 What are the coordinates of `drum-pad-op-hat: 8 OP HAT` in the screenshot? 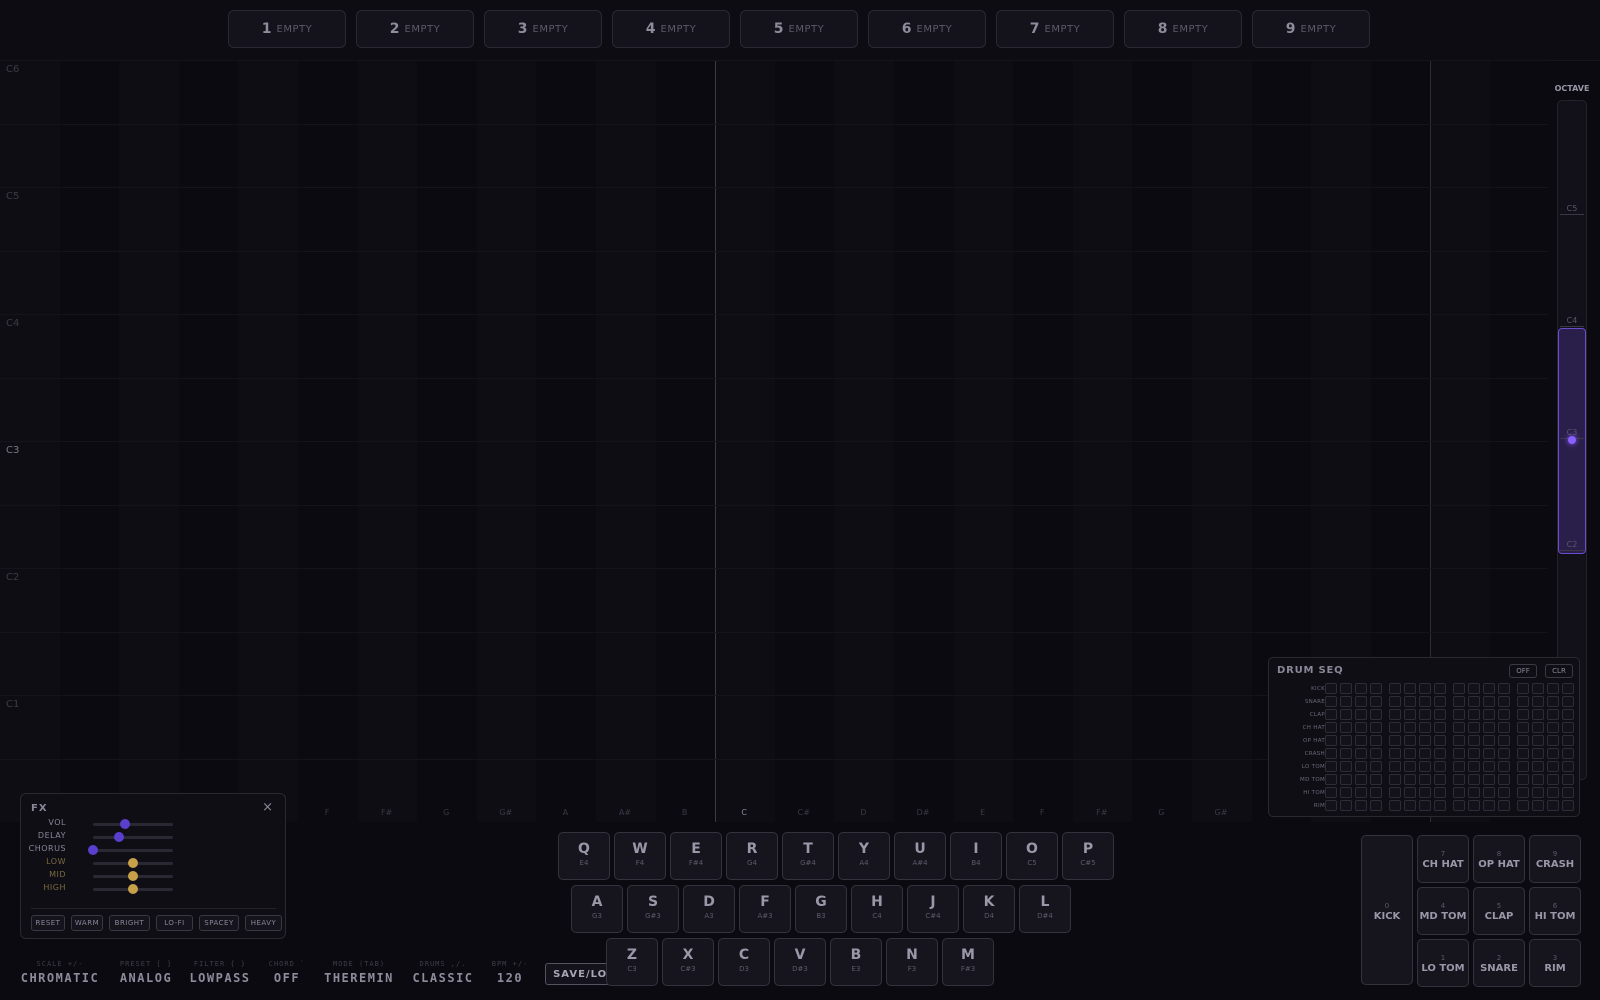 It's located at (1499, 859).